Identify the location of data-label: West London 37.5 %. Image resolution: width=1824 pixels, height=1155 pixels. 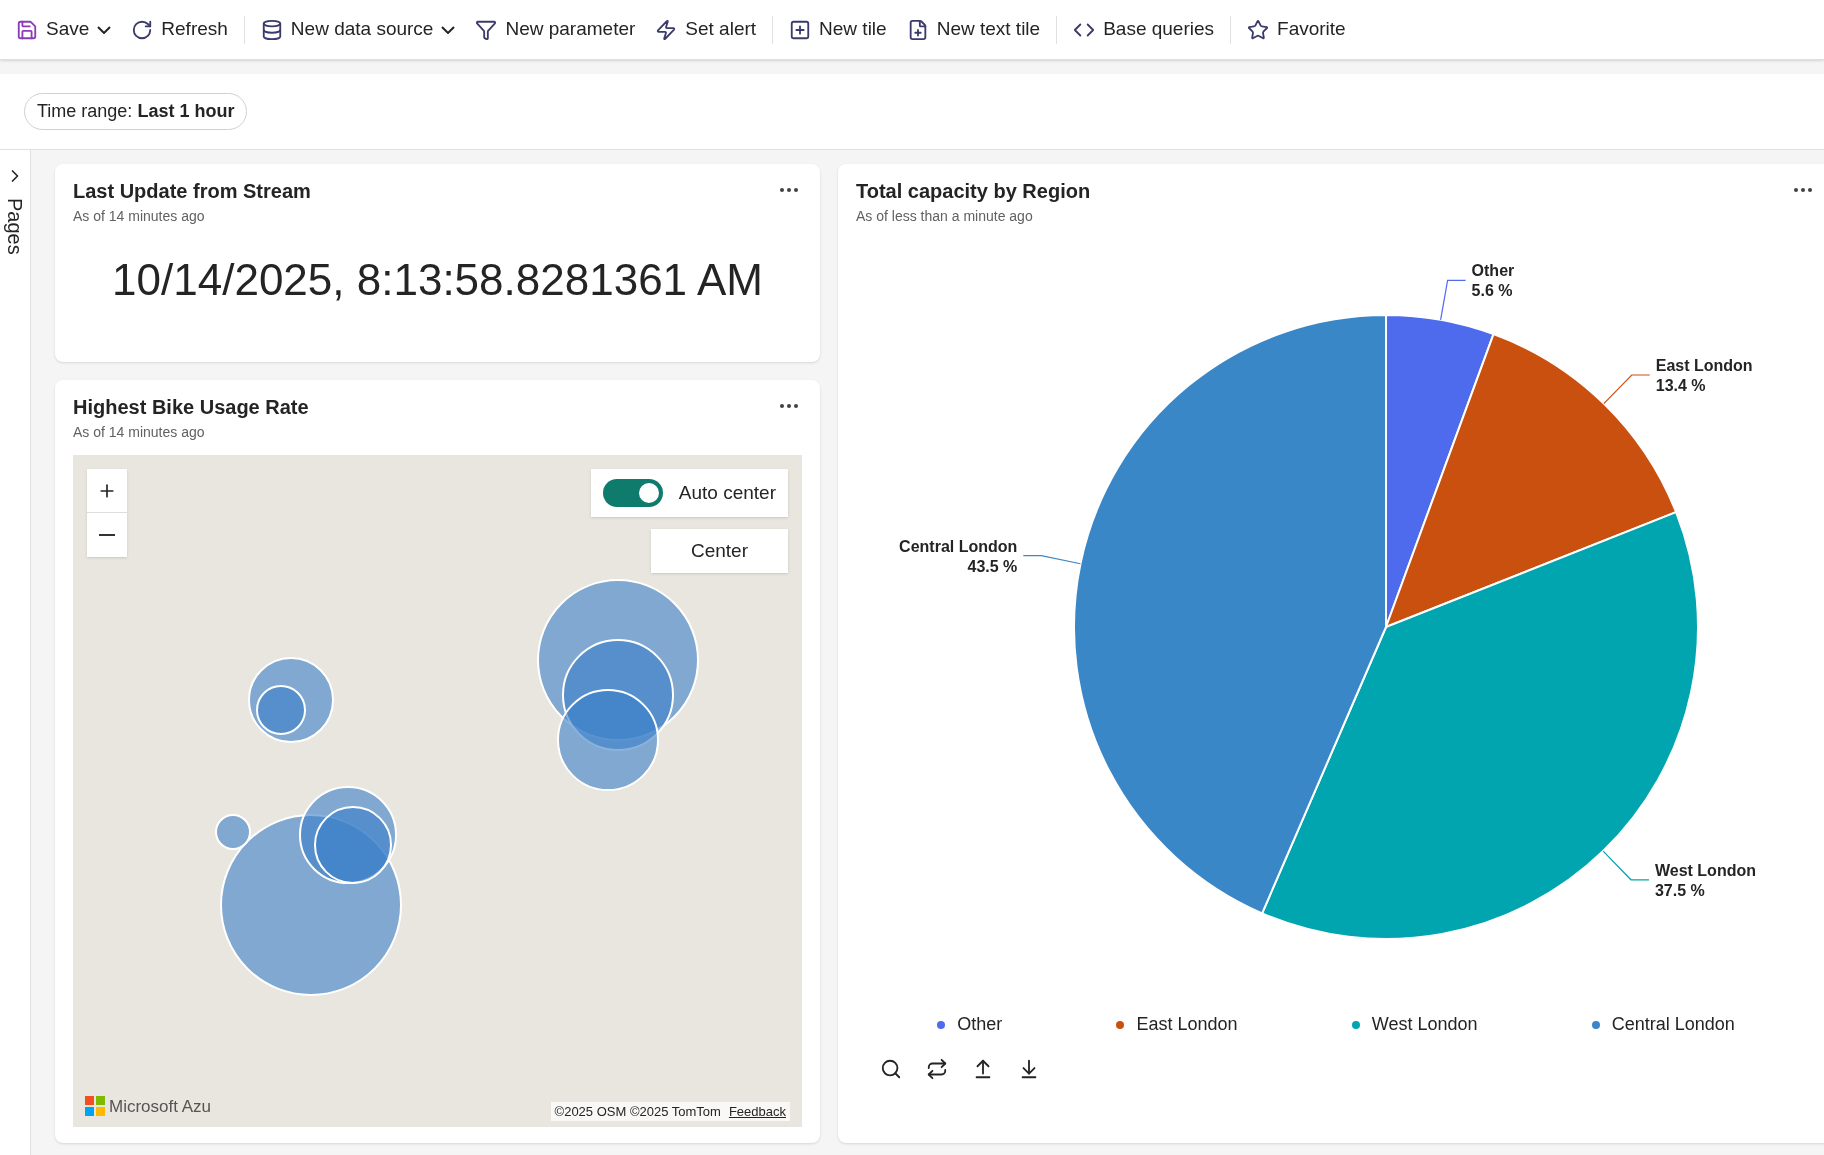
(1705, 880).